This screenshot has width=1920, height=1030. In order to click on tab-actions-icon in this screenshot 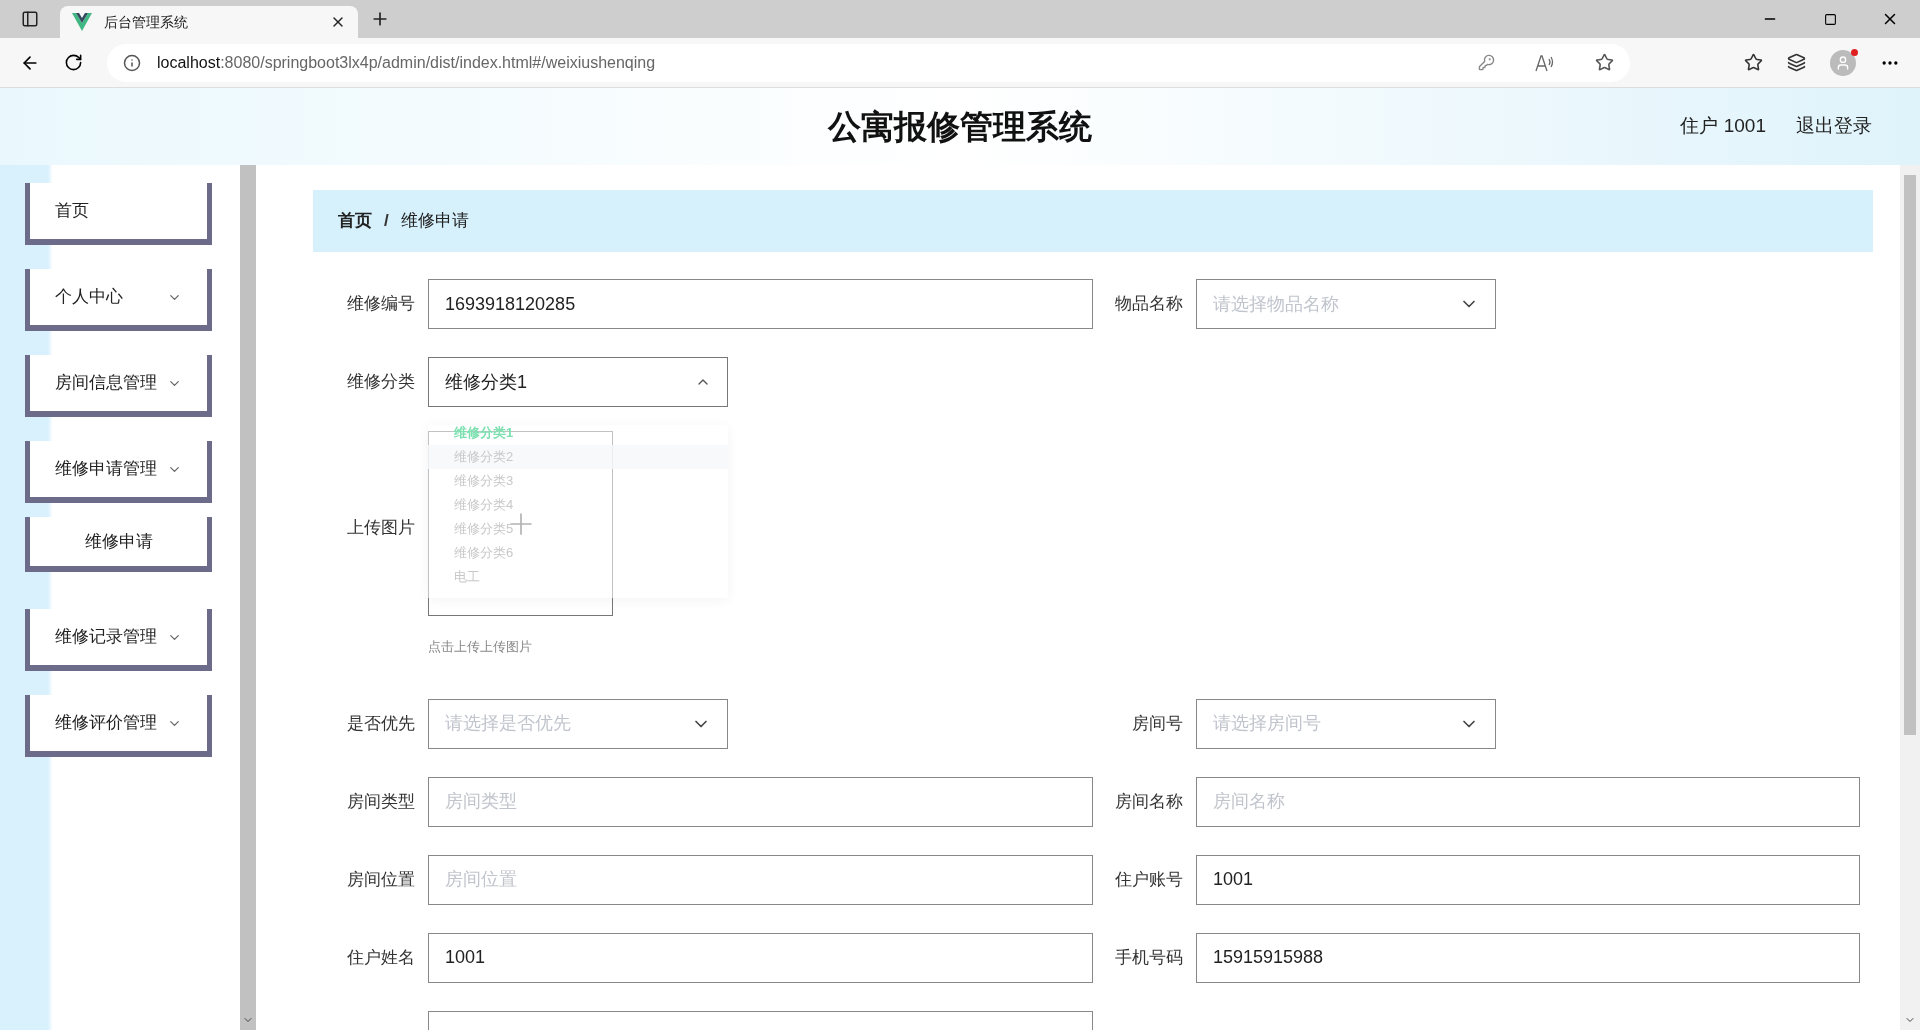, I will do `click(30, 19)`.